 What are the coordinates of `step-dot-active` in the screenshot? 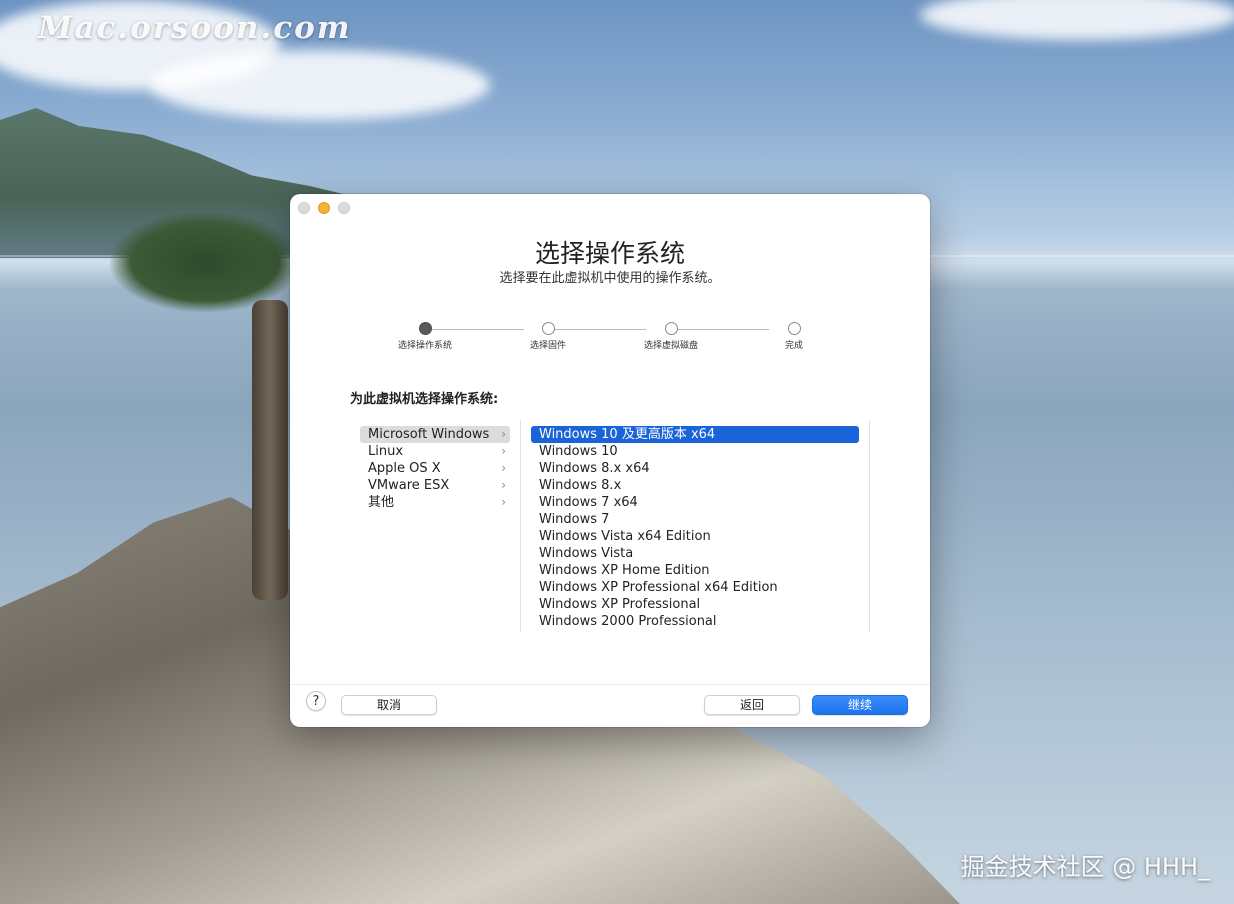 It's located at (425, 328).